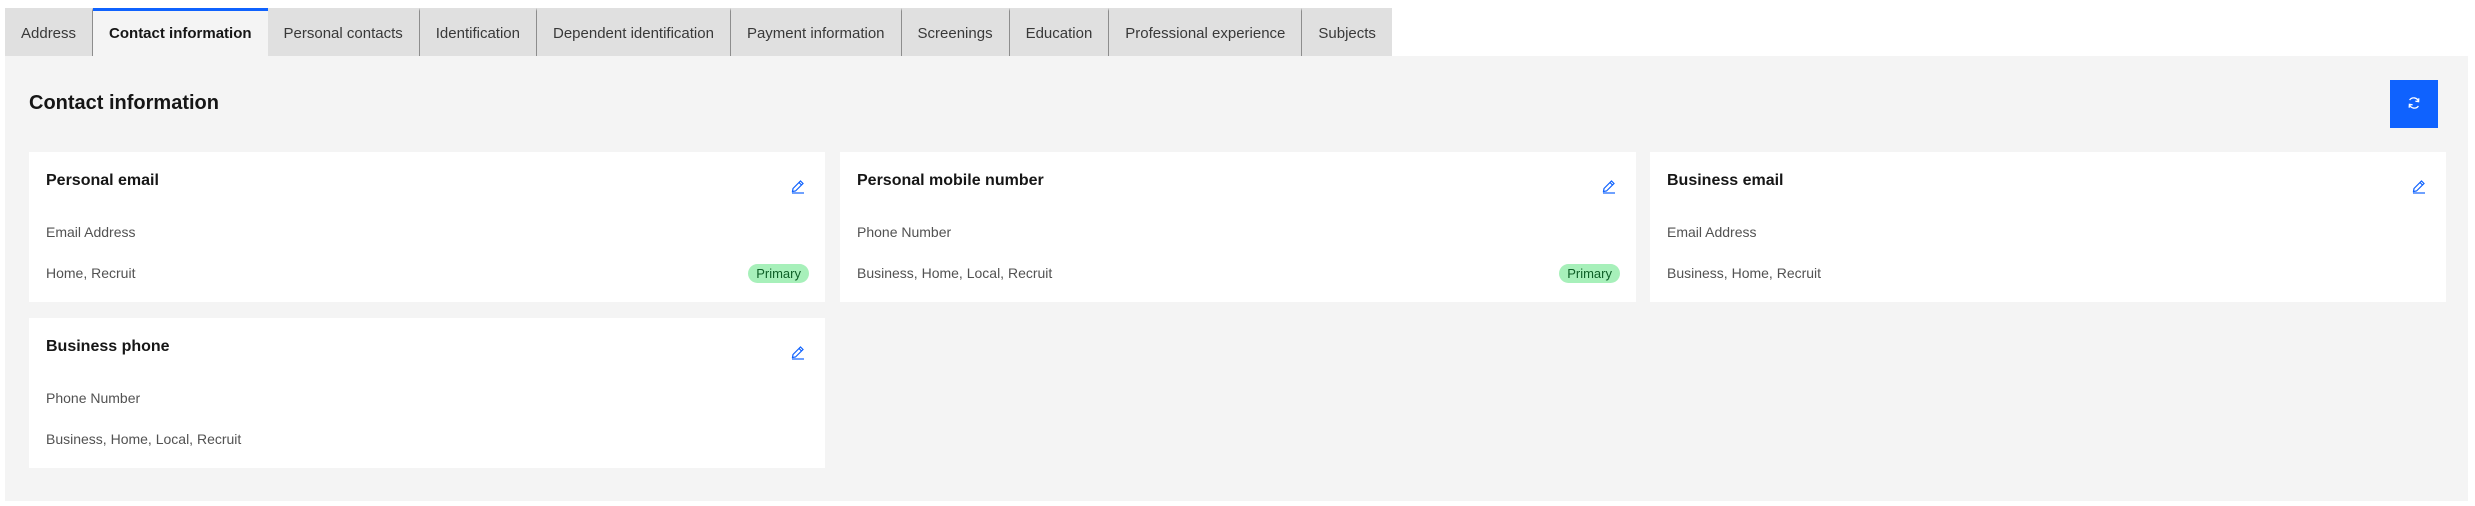  Describe the element at coordinates (1206, 32) in the screenshot. I see `tab-professional-experience: Professional experience` at that location.